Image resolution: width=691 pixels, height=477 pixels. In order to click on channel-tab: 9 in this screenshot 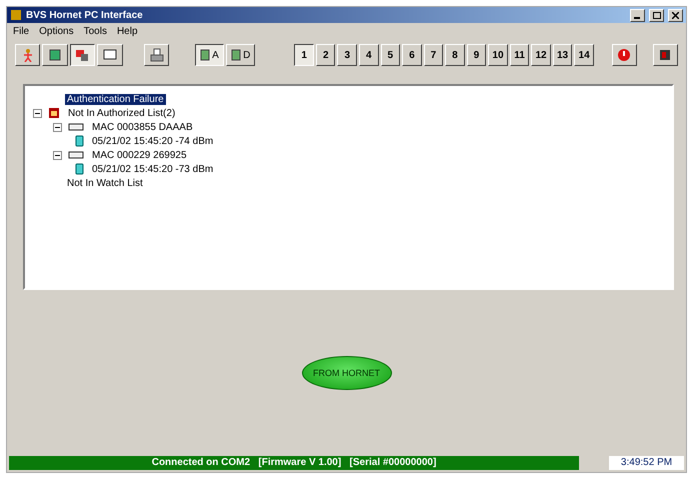, I will do `click(476, 55)`.